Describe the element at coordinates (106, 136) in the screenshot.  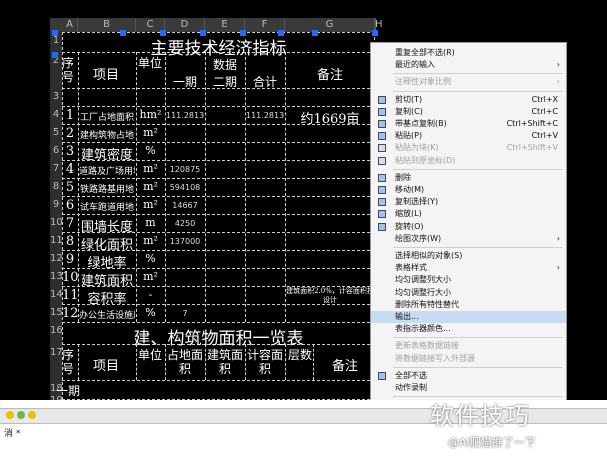
I see `cell-item: 建构筑物占地` at that location.